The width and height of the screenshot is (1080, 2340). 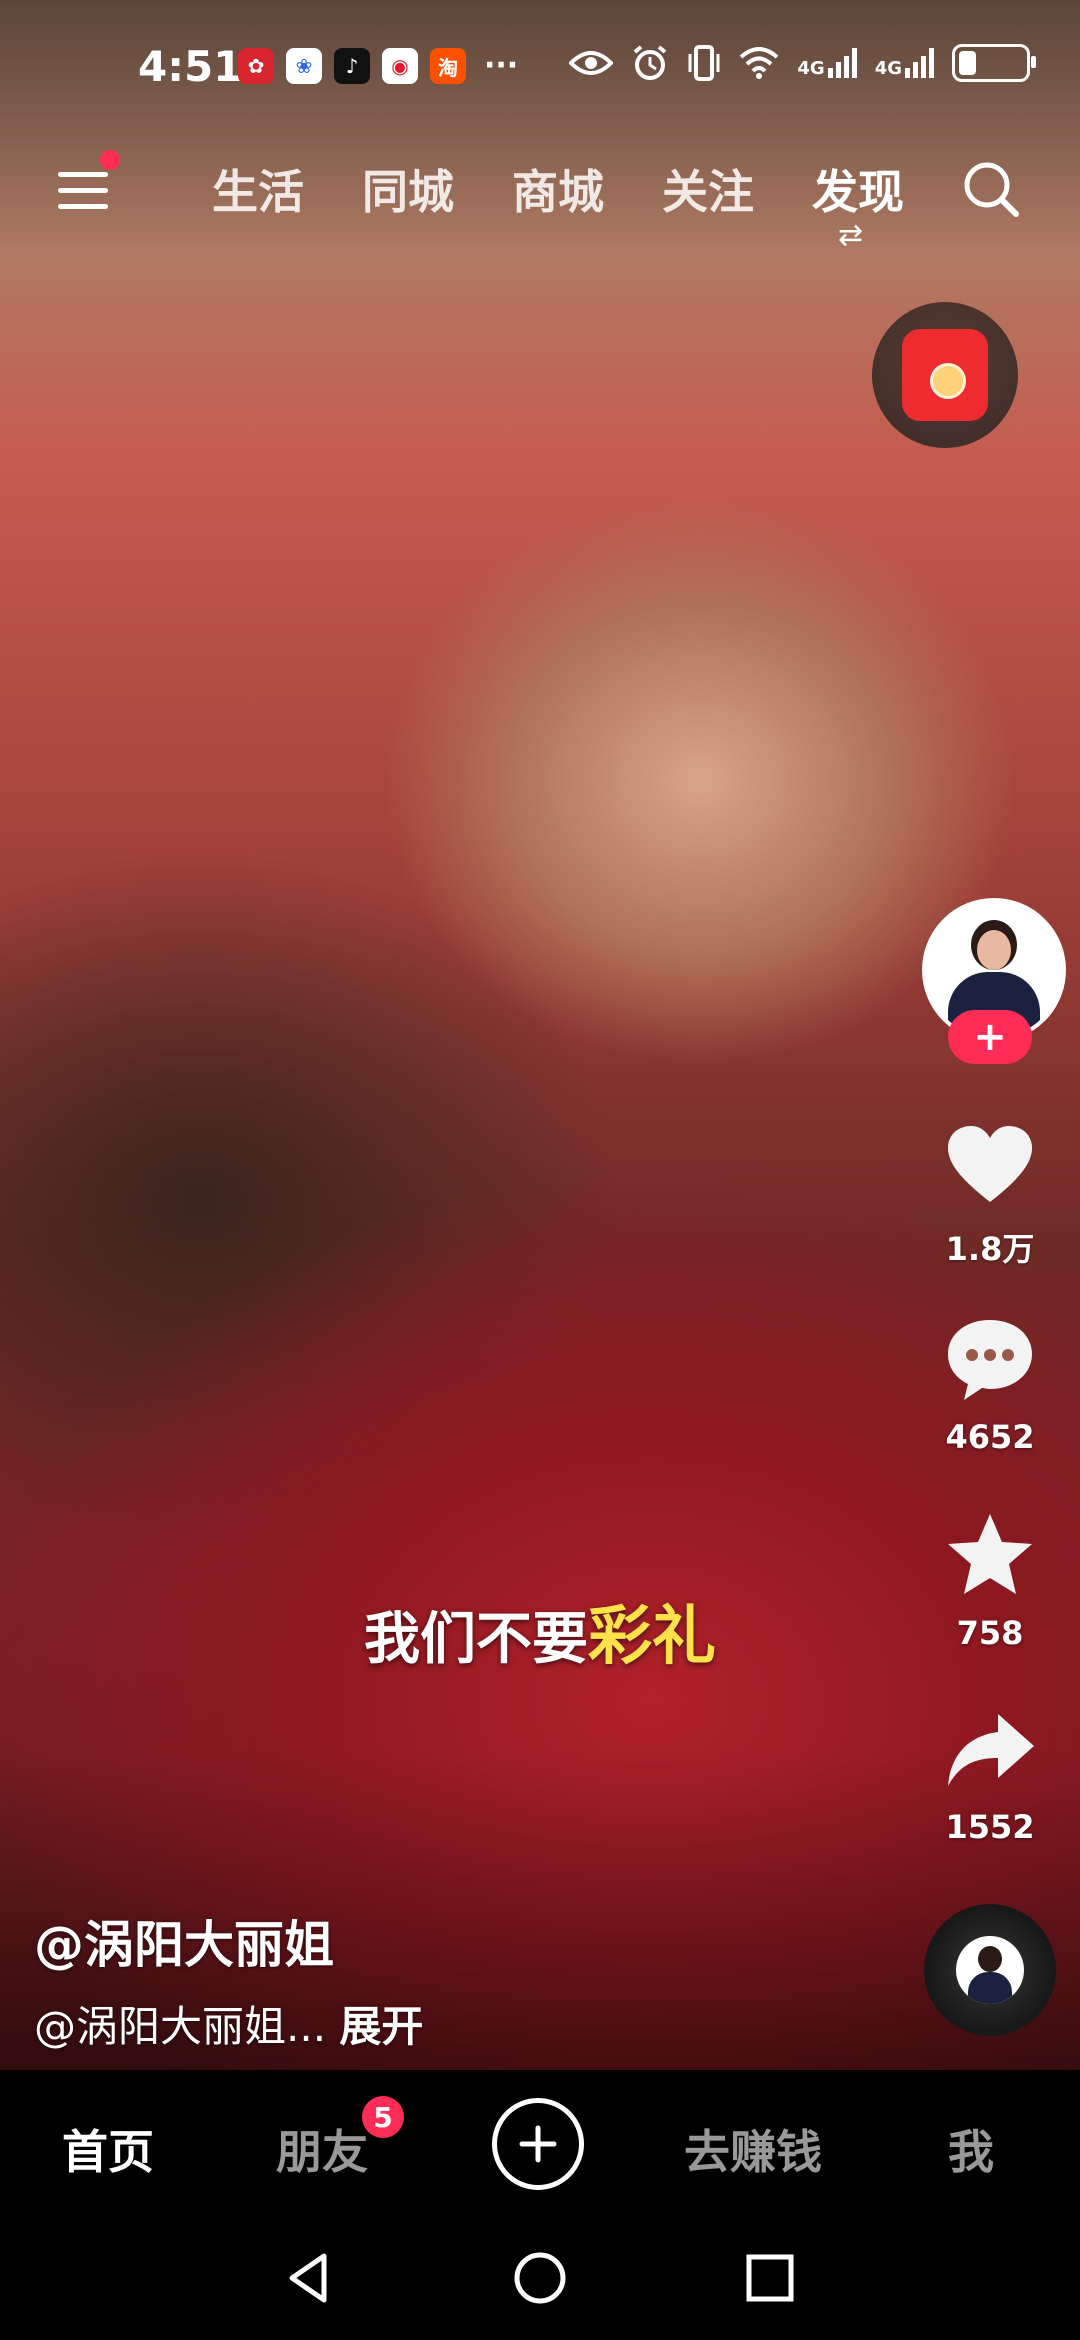 What do you see at coordinates (540, 70) in the screenshot?
I see `status-bar: 4:51 ✿ ❀ ♪ ◉ 淘 ··· 4G 4G` at bounding box center [540, 70].